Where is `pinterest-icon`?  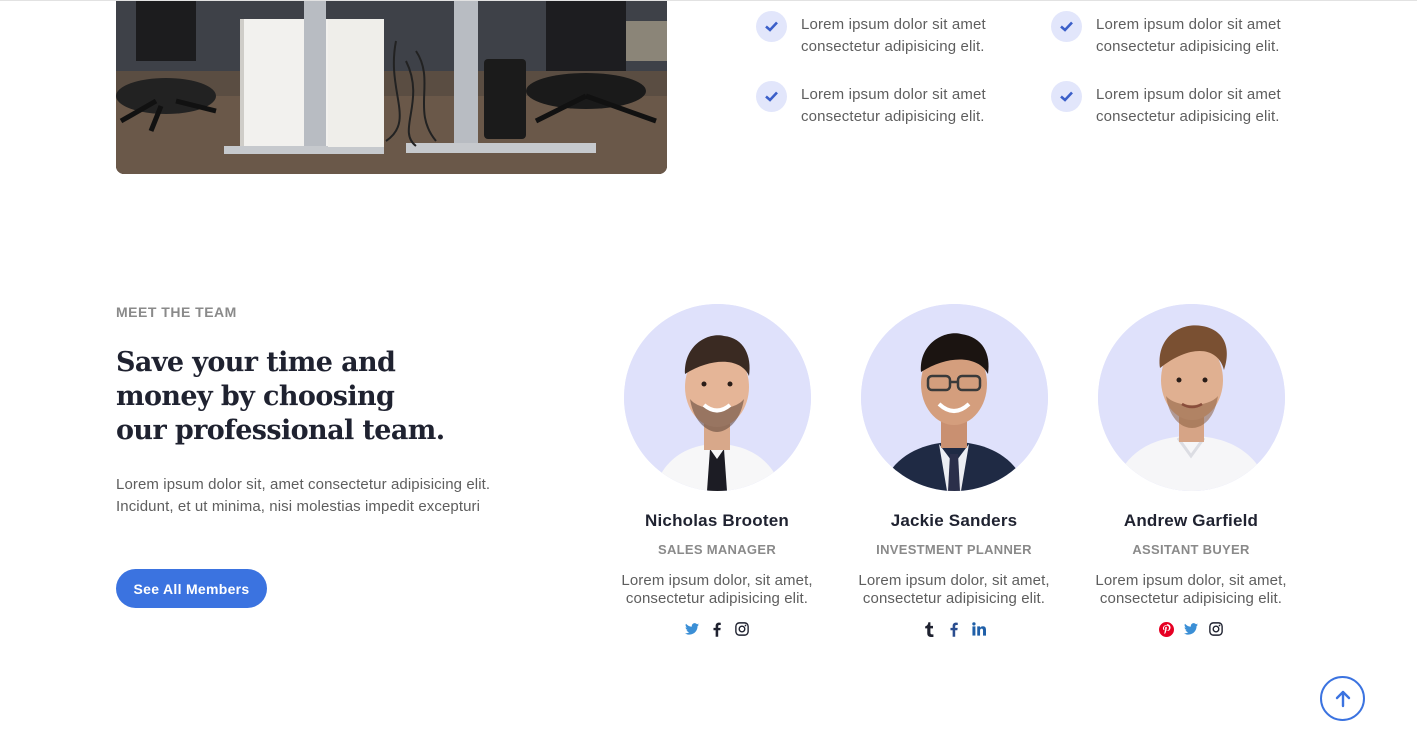
pinterest-icon is located at coordinates (1166, 629).